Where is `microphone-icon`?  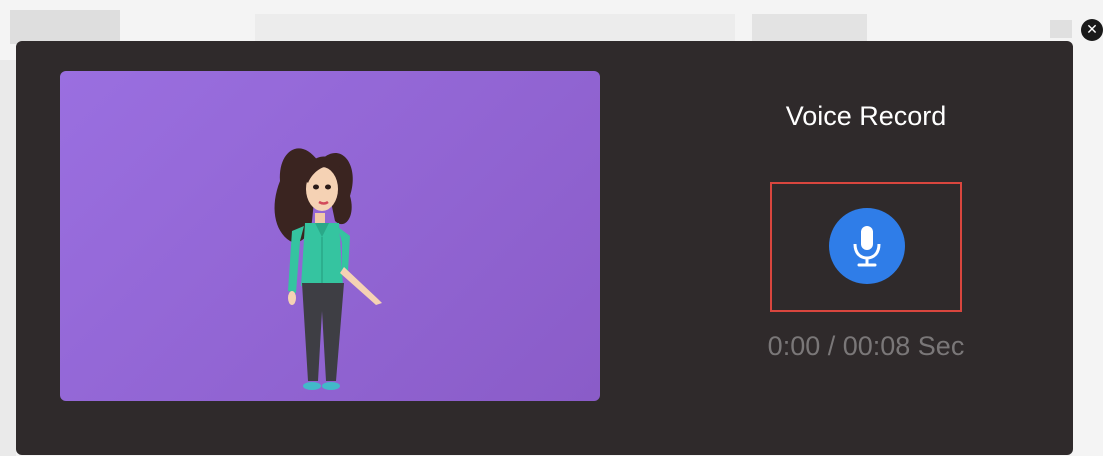
microphone-icon is located at coordinates (867, 246).